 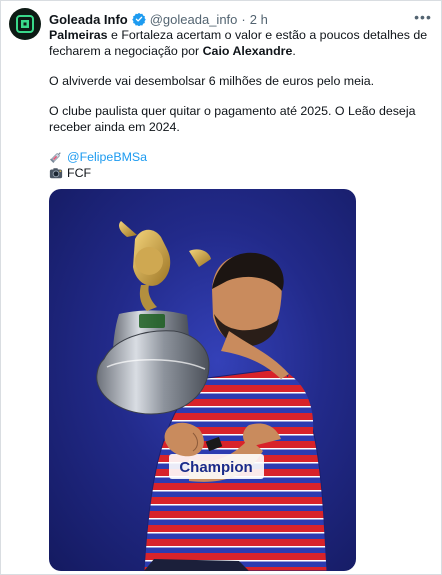 I want to click on credit-photo-text: FCF, so click(x=79, y=173).